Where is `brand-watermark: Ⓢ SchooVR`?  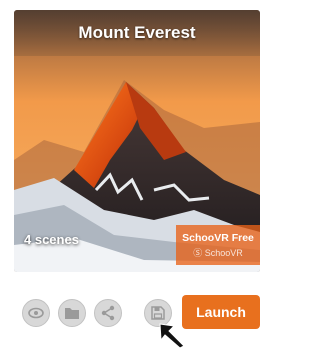 brand-watermark: Ⓢ SchooVR is located at coordinates (218, 252).